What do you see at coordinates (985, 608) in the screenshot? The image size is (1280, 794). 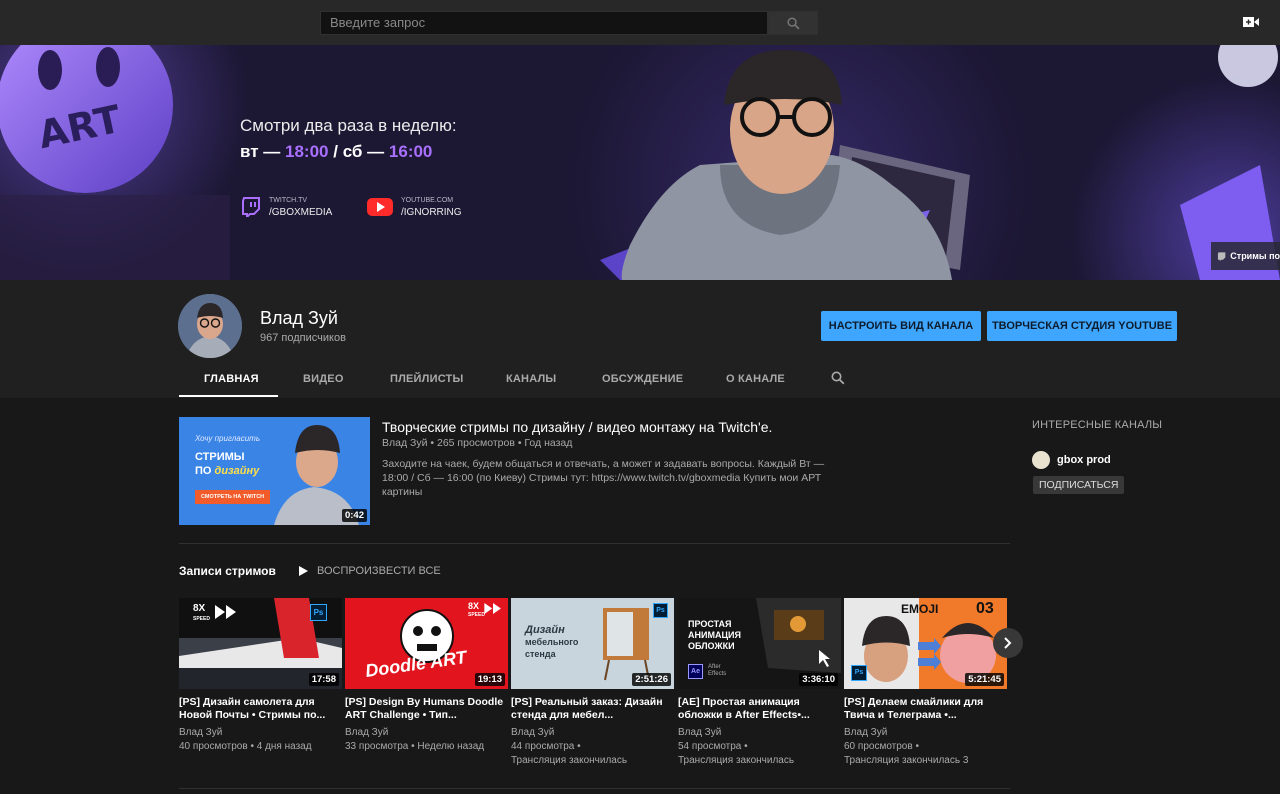 I see `thumb-episode-number: 03` at bounding box center [985, 608].